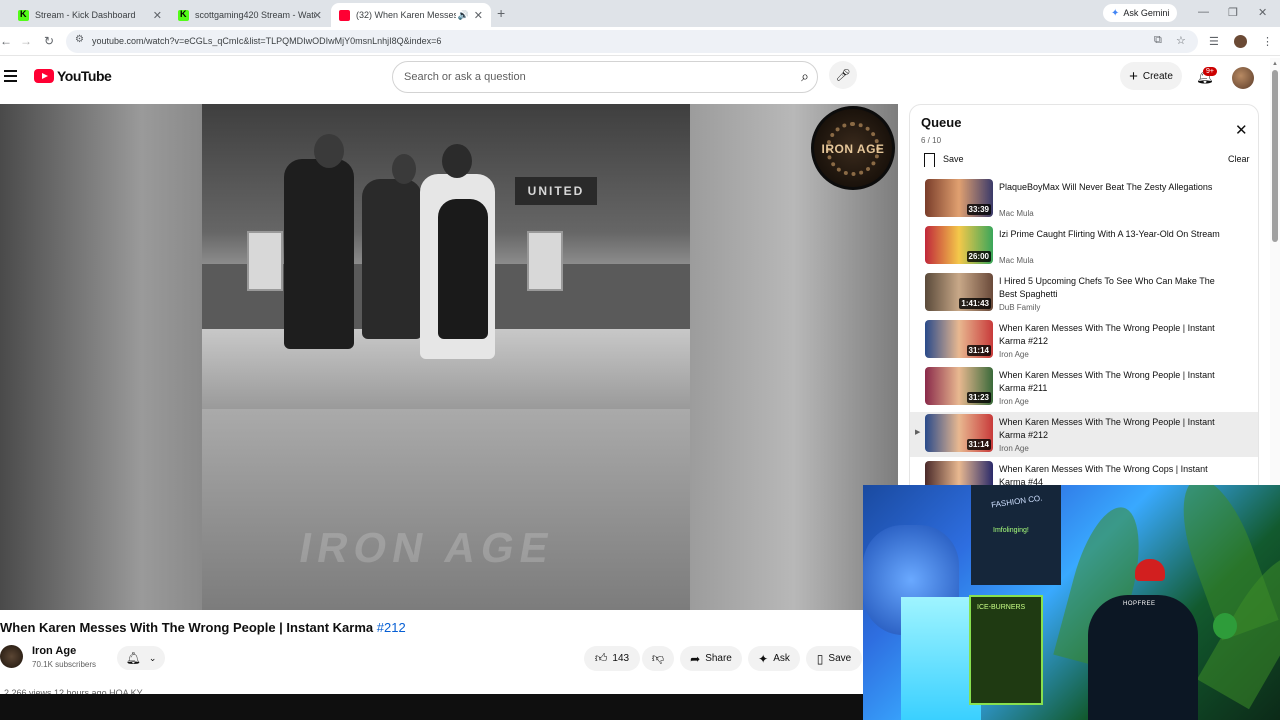 The height and width of the screenshot is (720, 1280). I want to click on save-button: ▯ Save, so click(834, 658).